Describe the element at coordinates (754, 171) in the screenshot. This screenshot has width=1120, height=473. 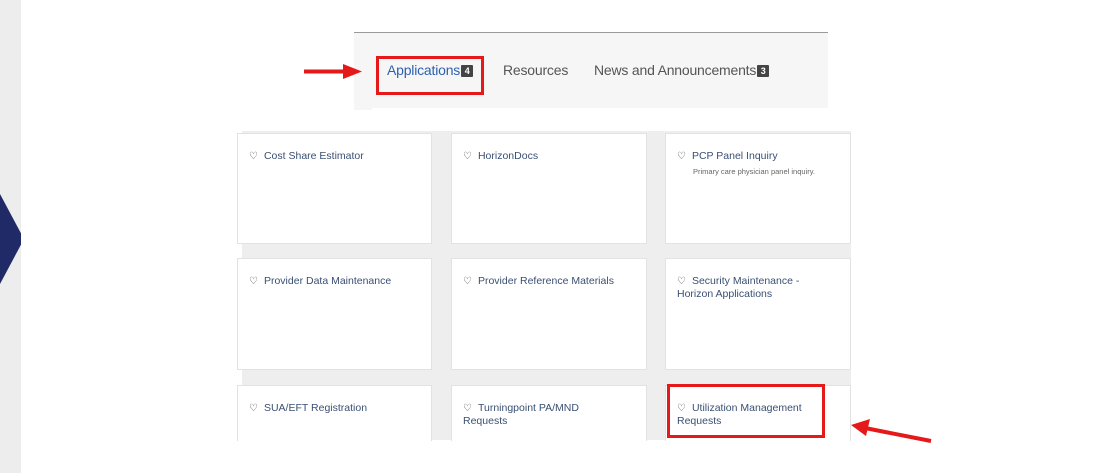
I see `tile-description: Primary care physician panel inquiry.` at that location.